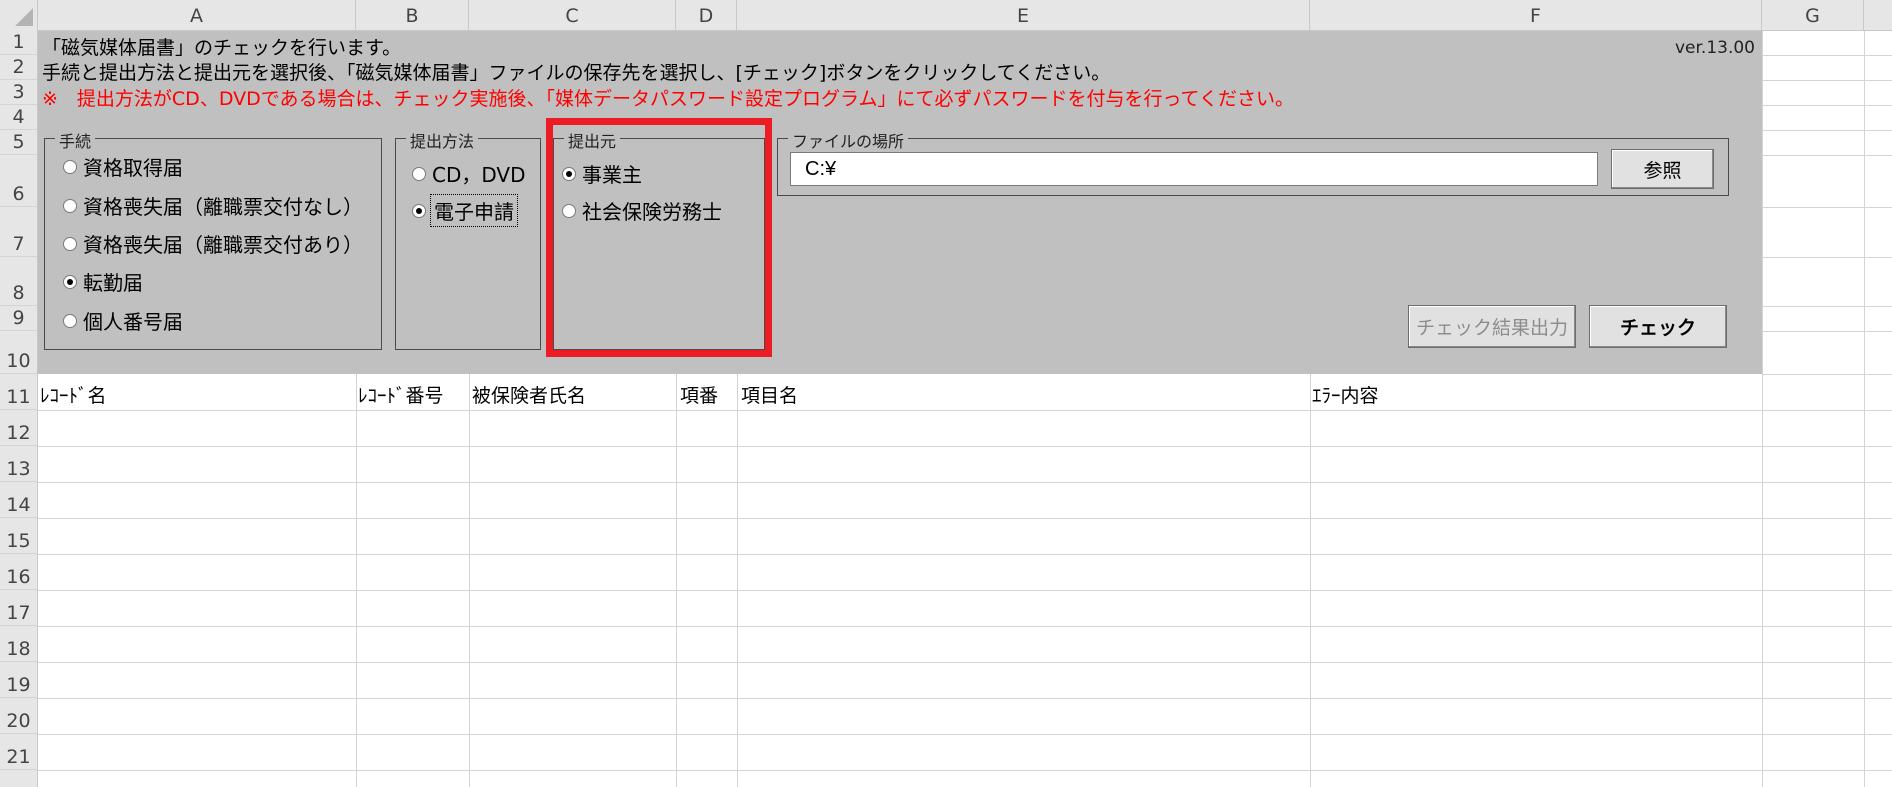 The height and width of the screenshot is (787, 1892). Describe the element at coordinates (612, 175) in the screenshot. I see `submitter-option-label: 事業主` at that location.